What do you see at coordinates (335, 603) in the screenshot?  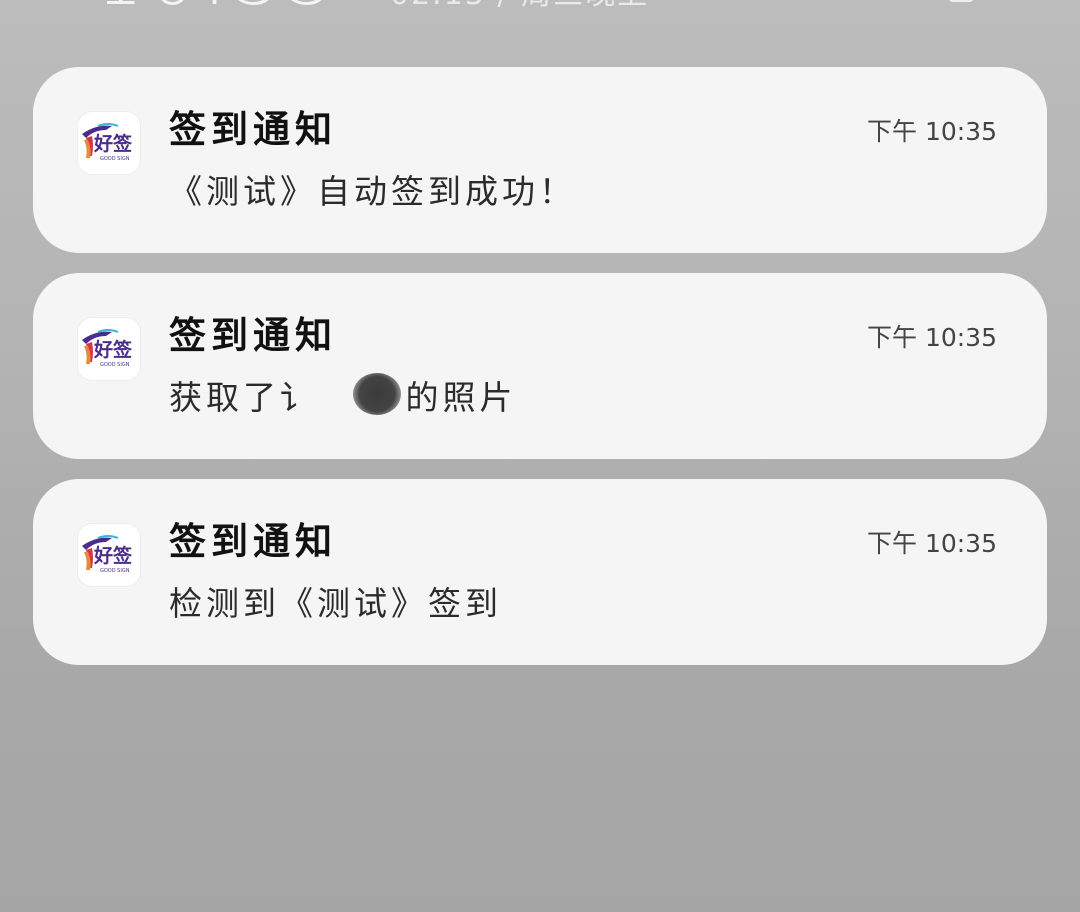 I see `notification-body: 检测到《测试》签到` at bounding box center [335, 603].